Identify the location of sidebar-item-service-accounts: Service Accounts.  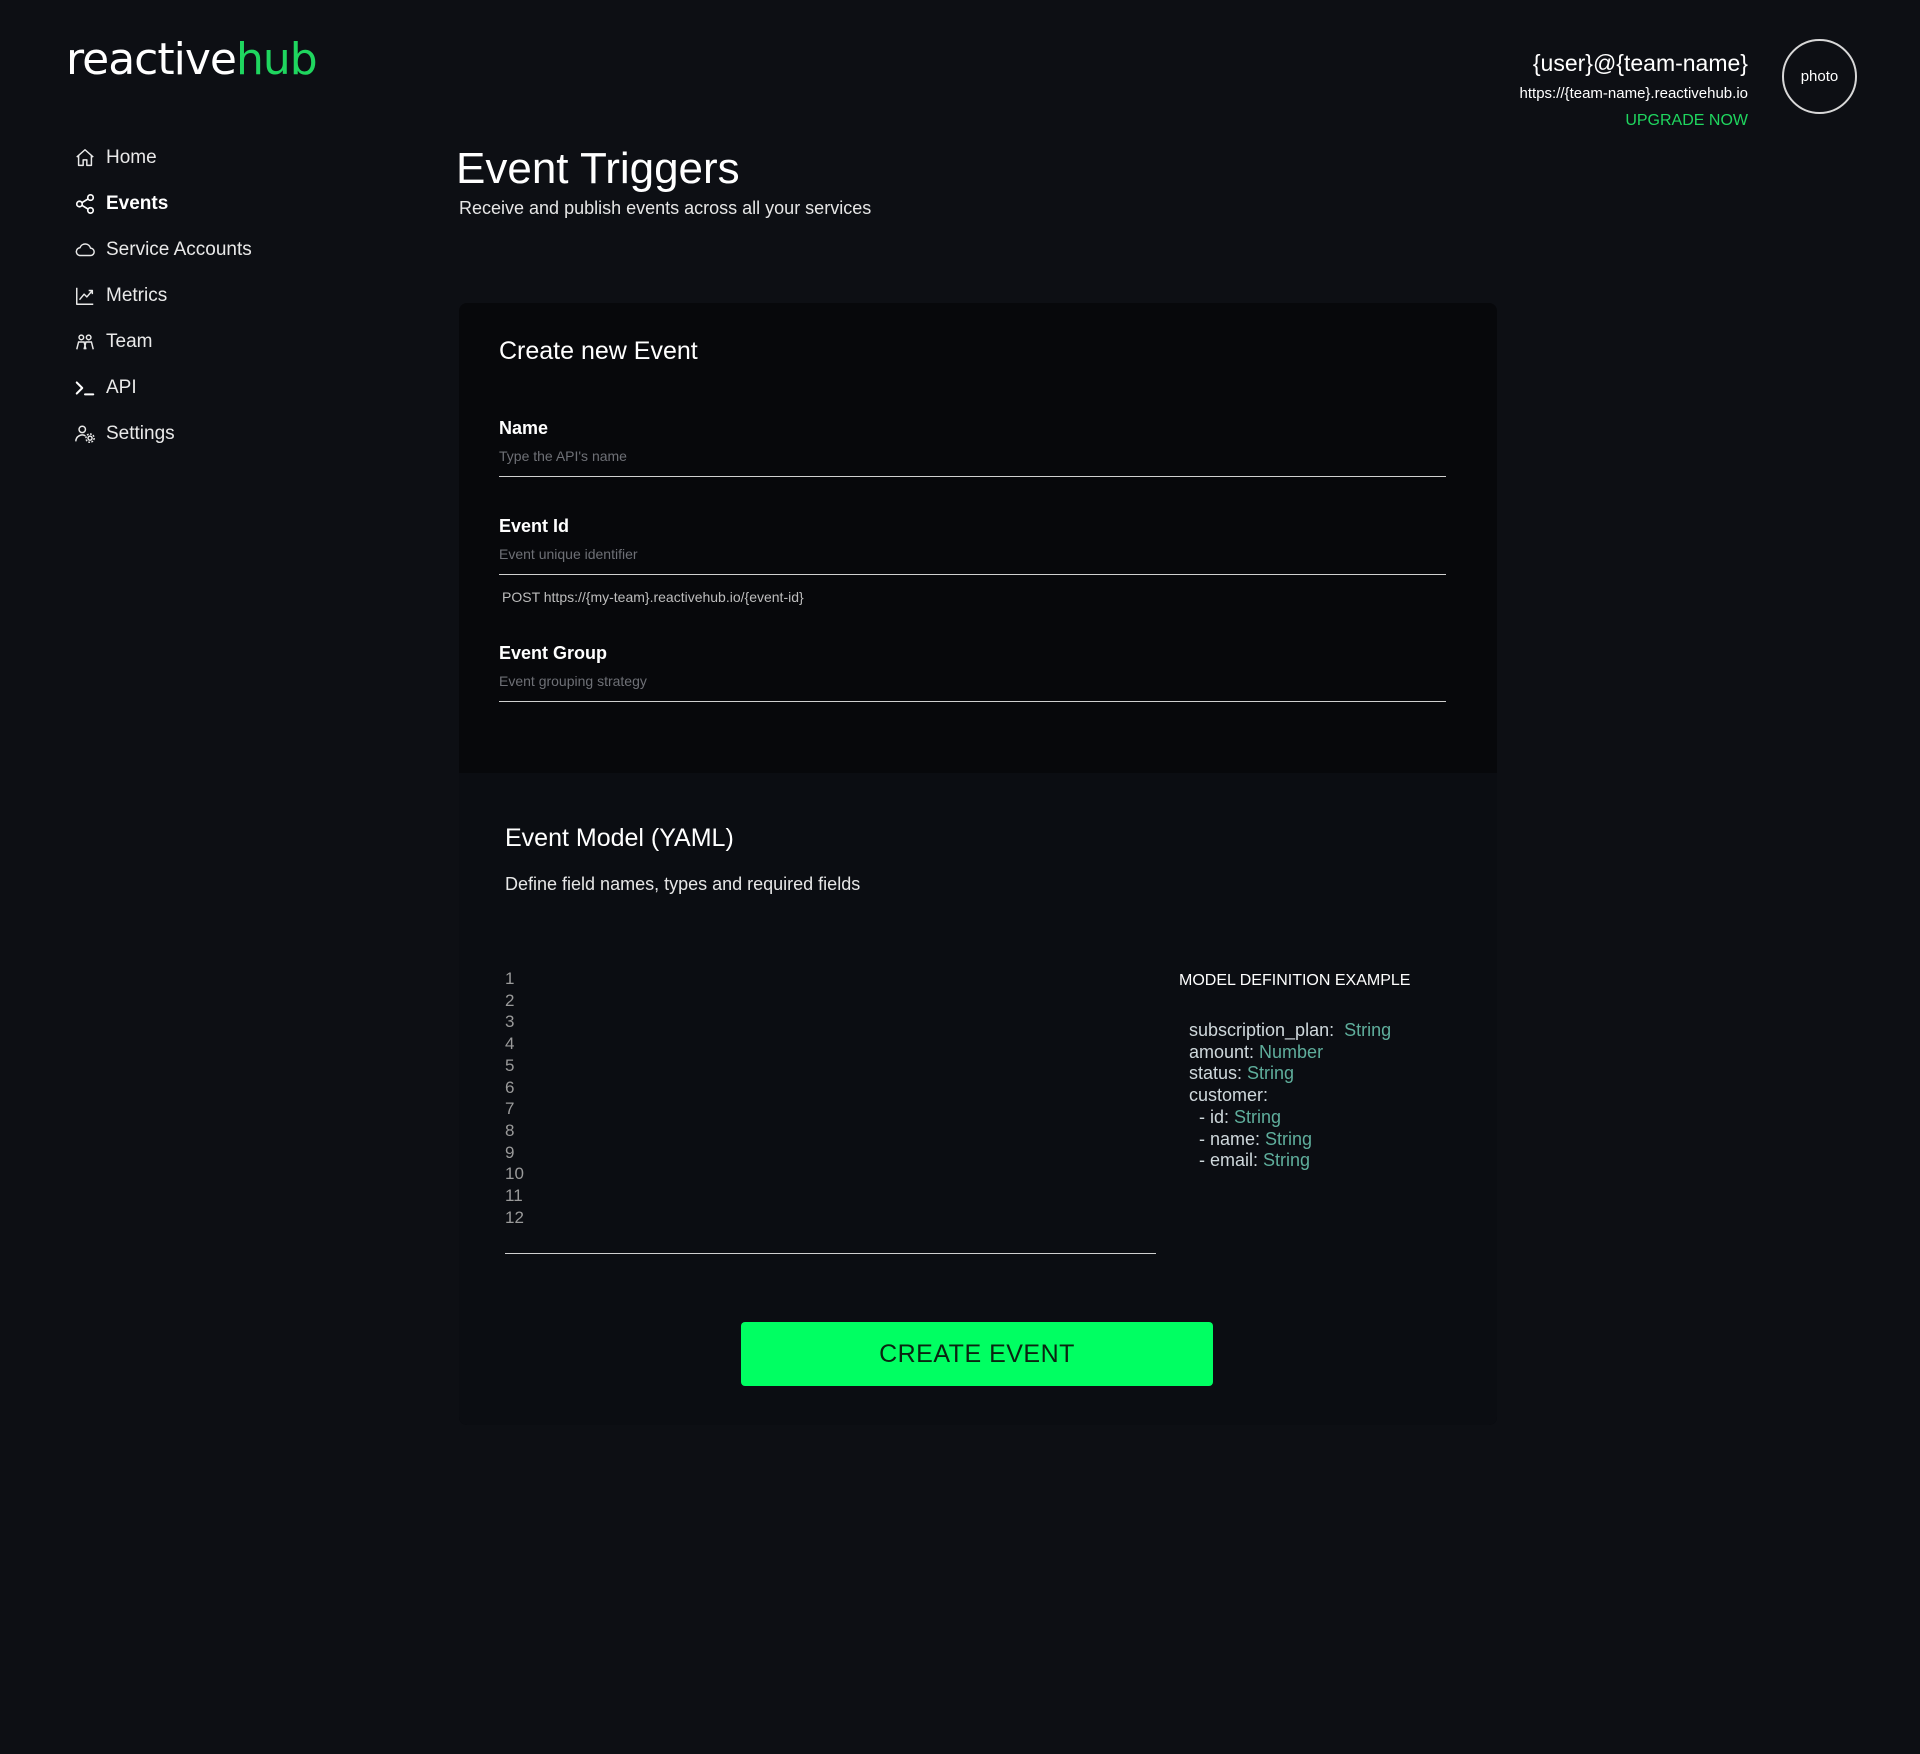
(163, 250).